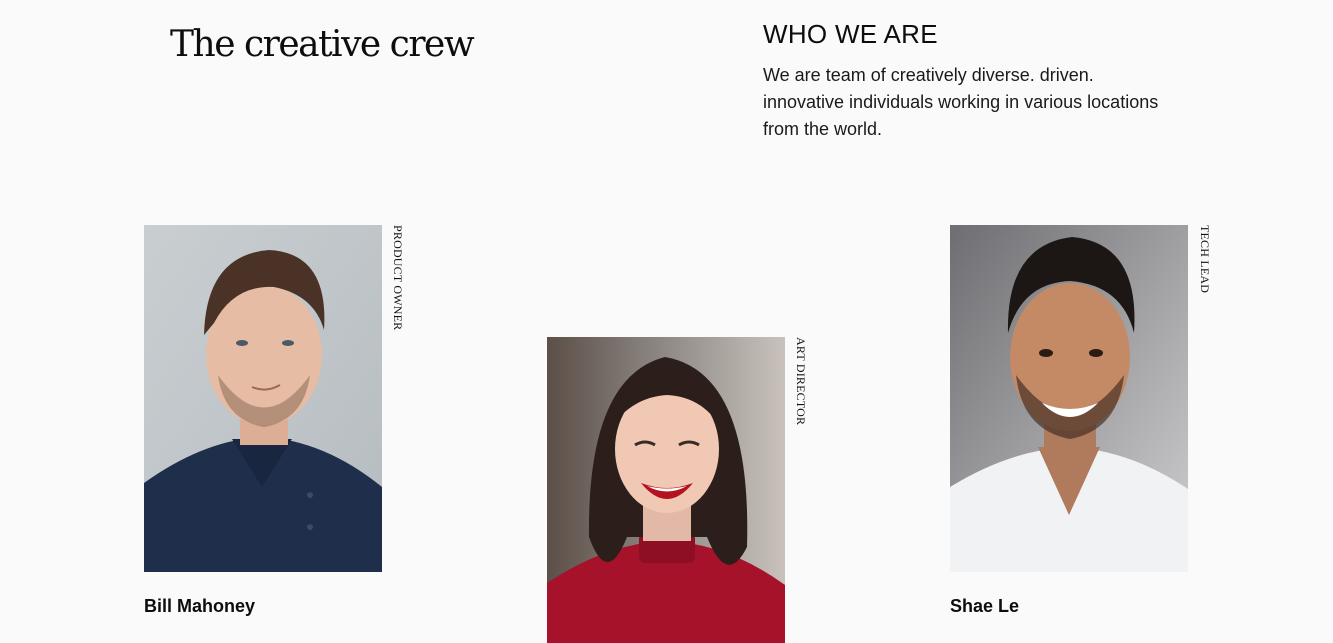 The height and width of the screenshot is (643, 1333). I want to click on team-role-art-director: ART DIRECTOR, so click(801, 381).